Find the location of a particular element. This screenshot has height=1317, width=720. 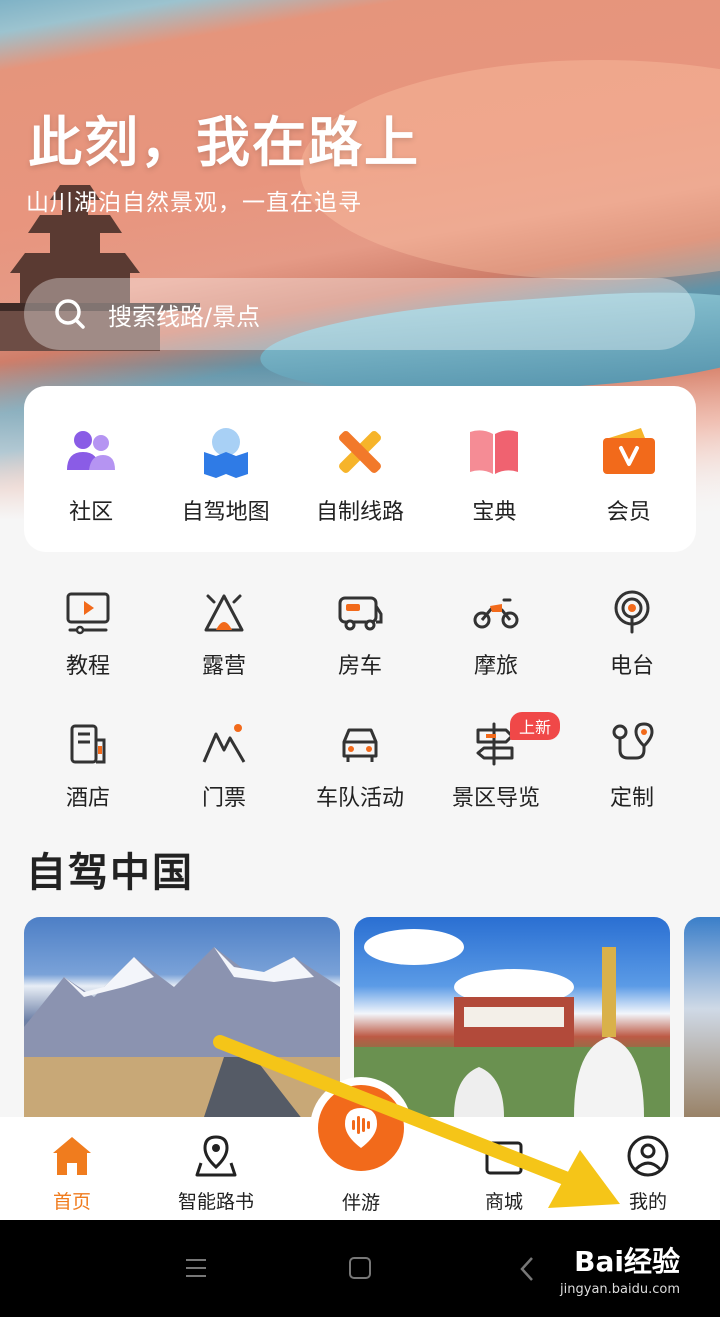

nav-label: 智能路书 is located at coordinates (215, 1202).